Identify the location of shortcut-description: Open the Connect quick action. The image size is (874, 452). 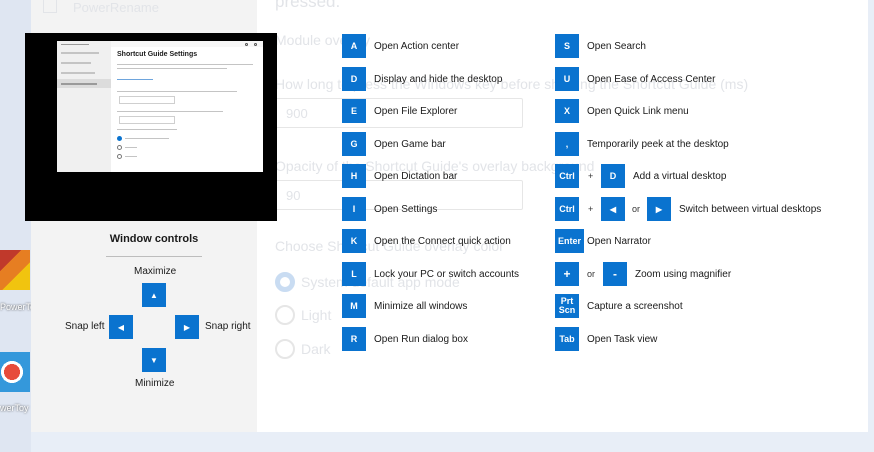
(442, 241).